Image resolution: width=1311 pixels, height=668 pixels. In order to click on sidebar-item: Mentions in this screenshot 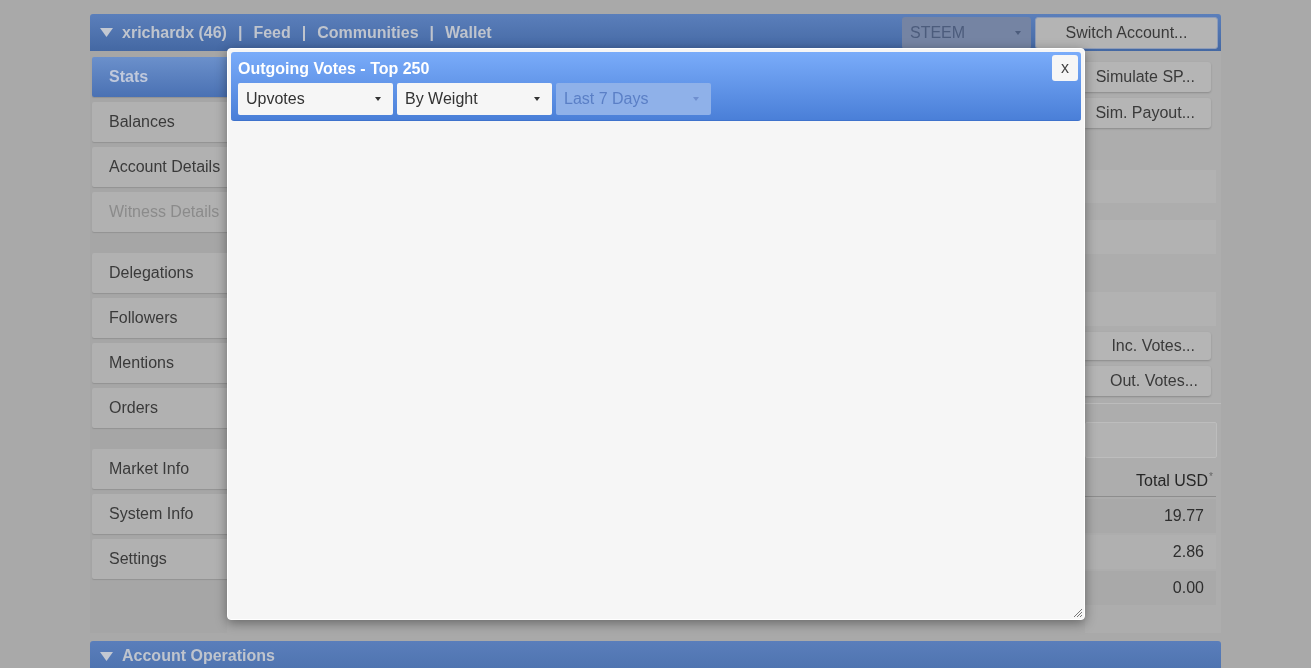, I will do `click(159, 363)`.